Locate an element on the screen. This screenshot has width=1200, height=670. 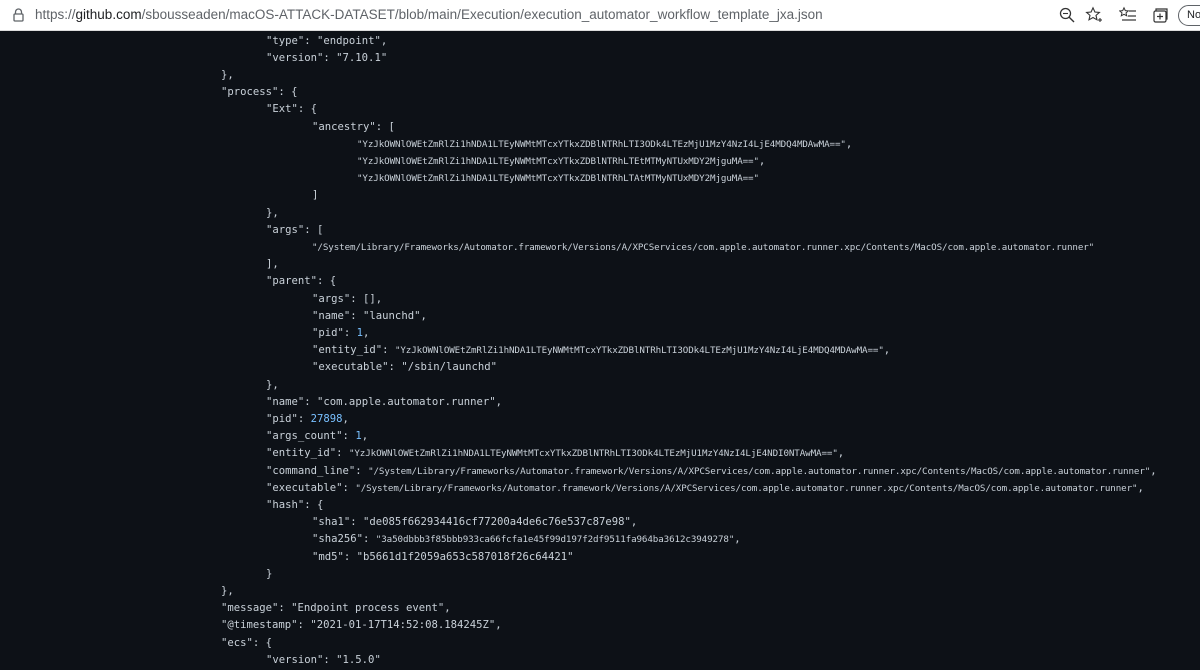
code-line: "parent": { is located at coordinates (301, 281).